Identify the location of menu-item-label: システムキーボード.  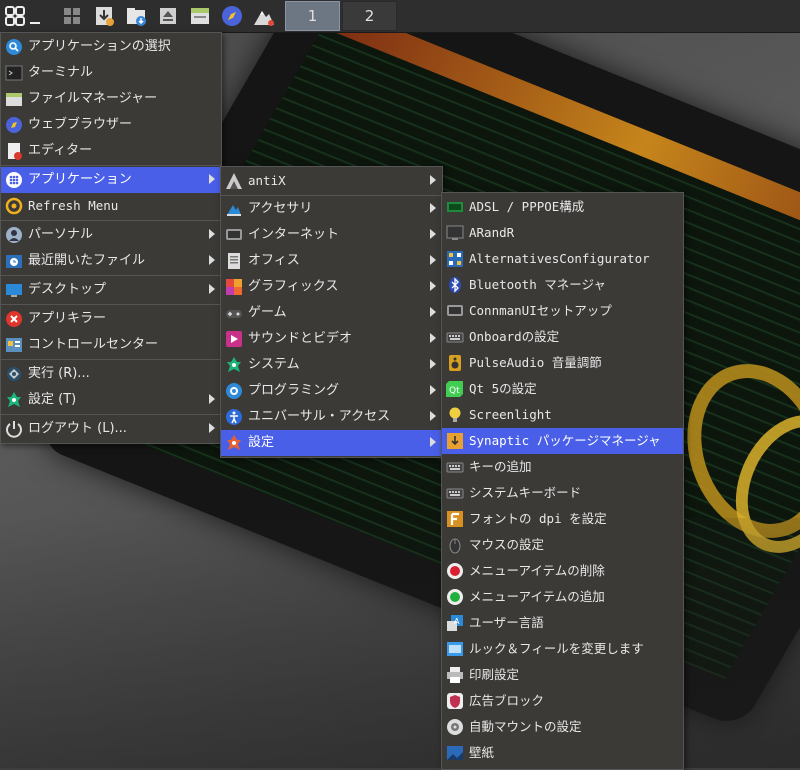
(525, 492).